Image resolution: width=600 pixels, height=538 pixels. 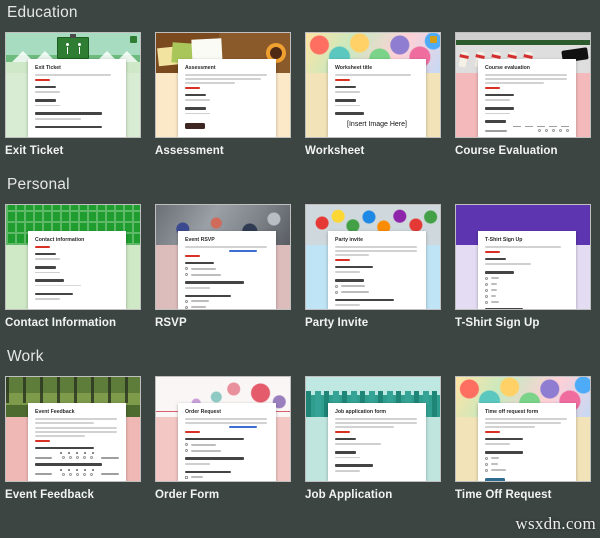 What do you see at coordinates (200, 68) in the screenshot?
I see `form-title: Assessment` at bounding box center [200, 68].